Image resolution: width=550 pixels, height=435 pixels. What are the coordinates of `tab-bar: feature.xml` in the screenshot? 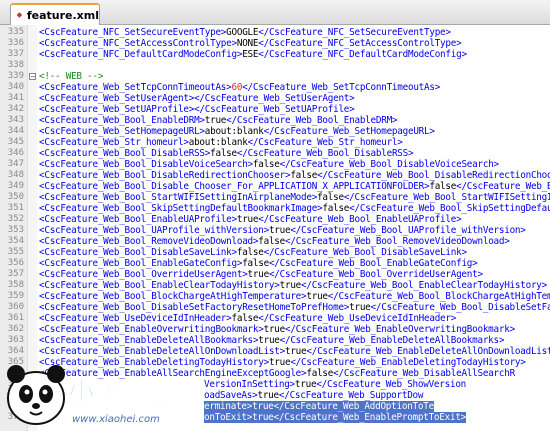 It's located at (275, 12).